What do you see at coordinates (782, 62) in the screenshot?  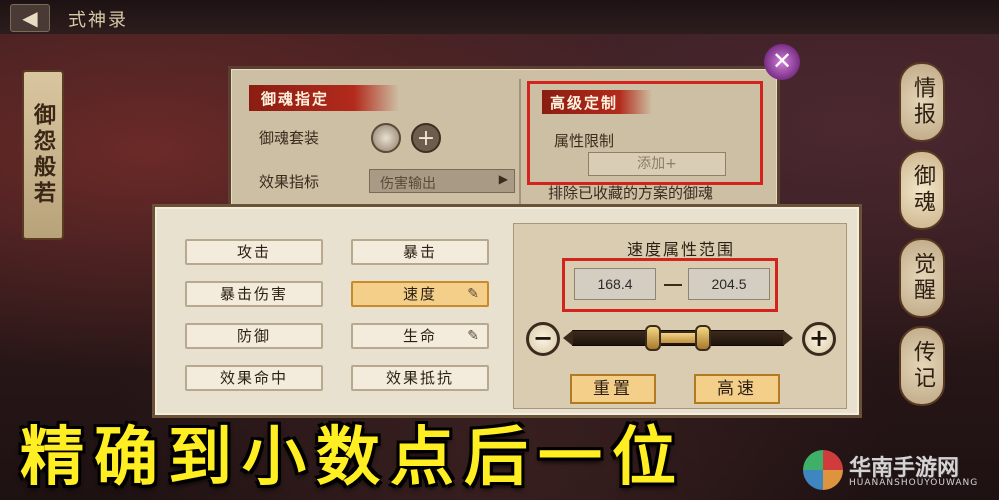 I see `close-icon: ✕` at bounding box center [782, 62].